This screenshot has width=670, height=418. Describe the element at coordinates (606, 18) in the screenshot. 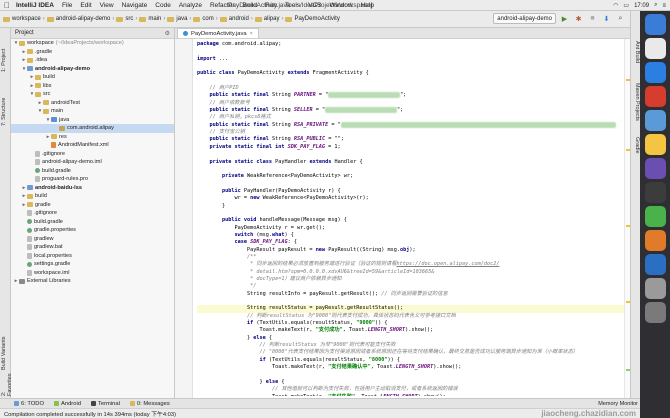

I see `sdk-manager-icon: ⬇` at that location.